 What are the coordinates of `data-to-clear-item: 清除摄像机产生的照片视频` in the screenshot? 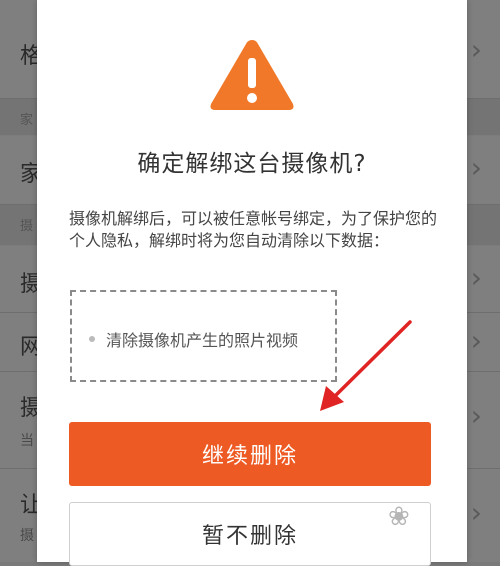 It's located at (202, 340).